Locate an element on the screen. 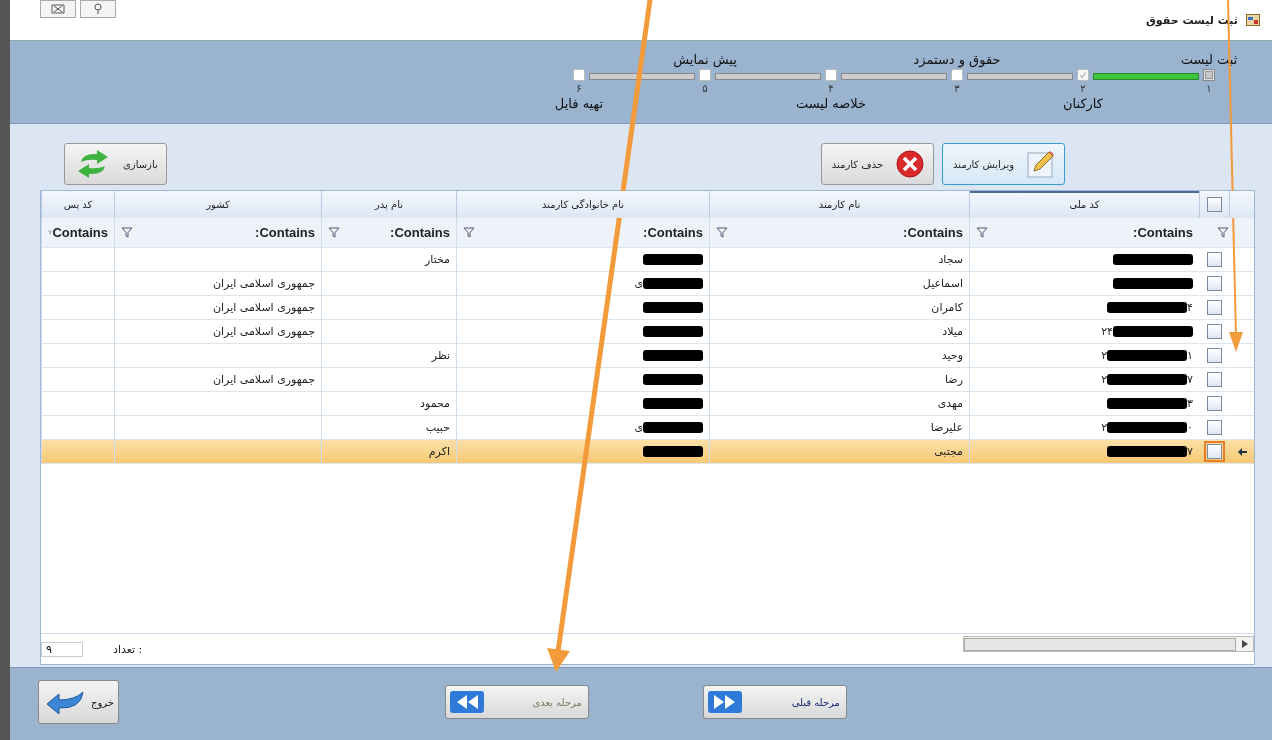  step-number: ۵ is located at coordinates (705, 89).